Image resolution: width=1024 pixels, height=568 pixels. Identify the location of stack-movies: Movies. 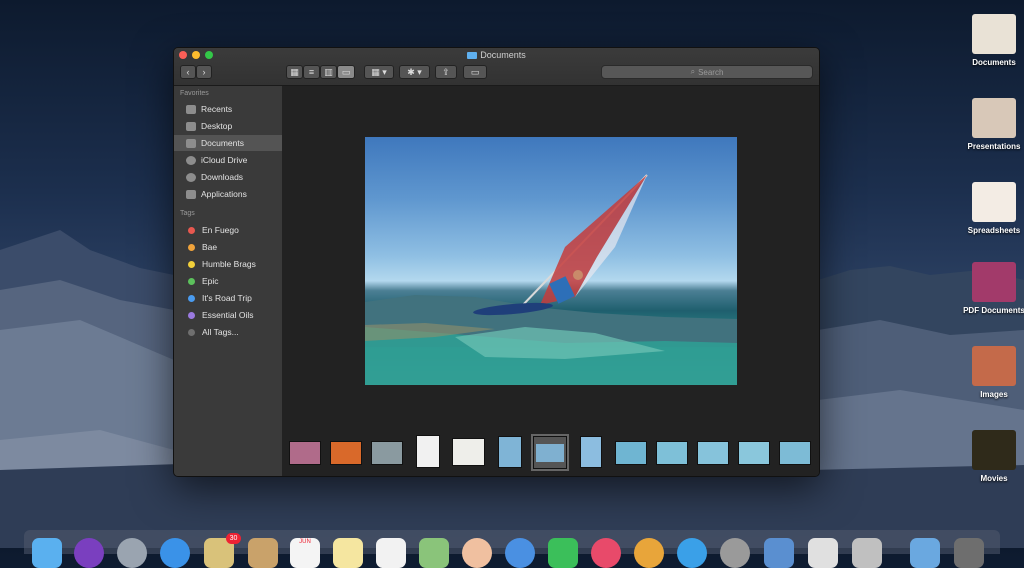
(989, 456).